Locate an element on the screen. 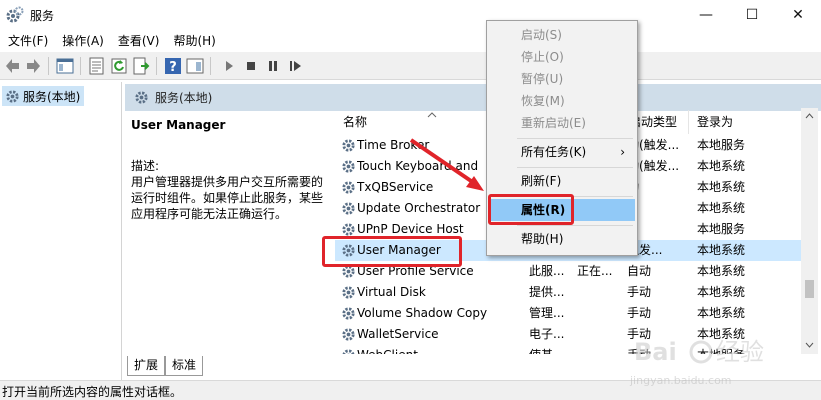 The width and height of the screenshot is (821, 400). sort-ascending-icon is located at coordinates (432, 115).